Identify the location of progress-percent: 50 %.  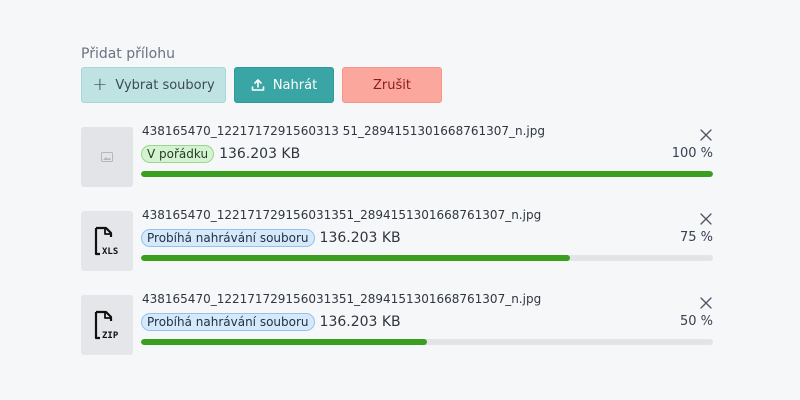
(696, 321).